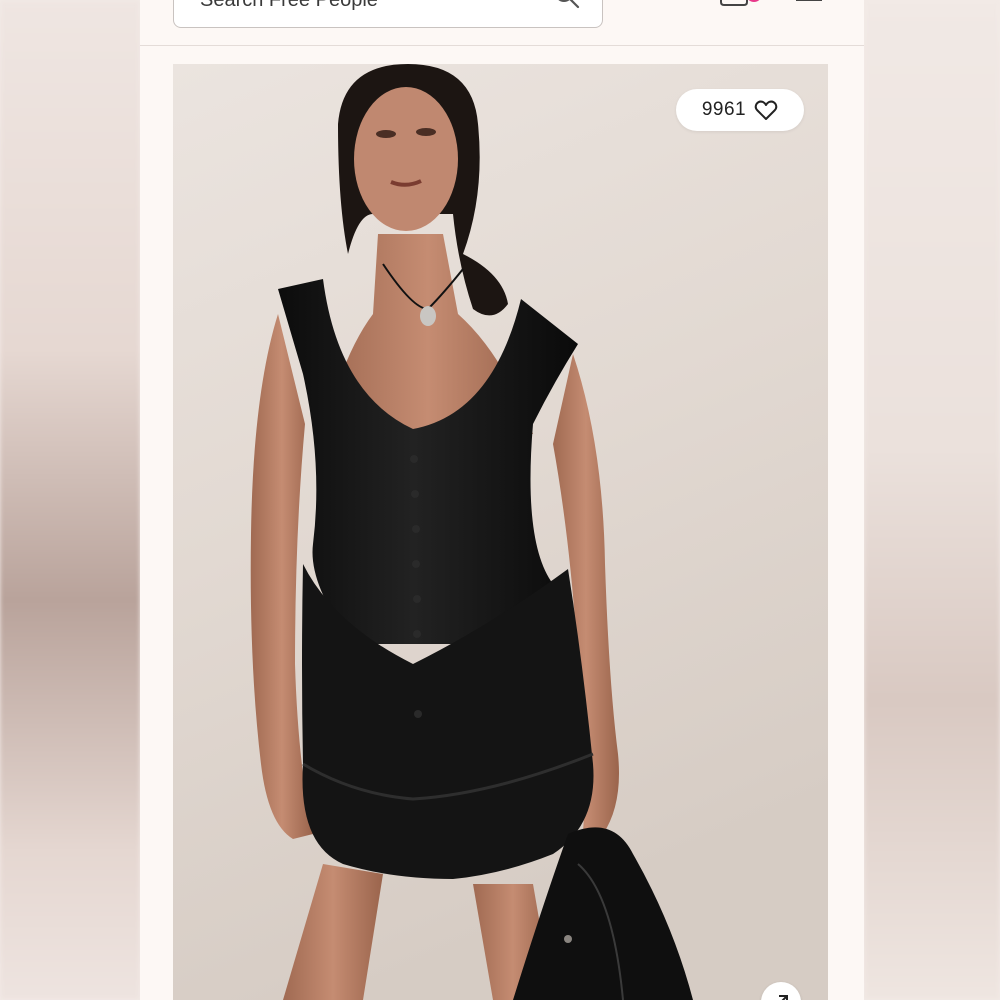  I want to click on expand-photo-button, so click(781, 991).